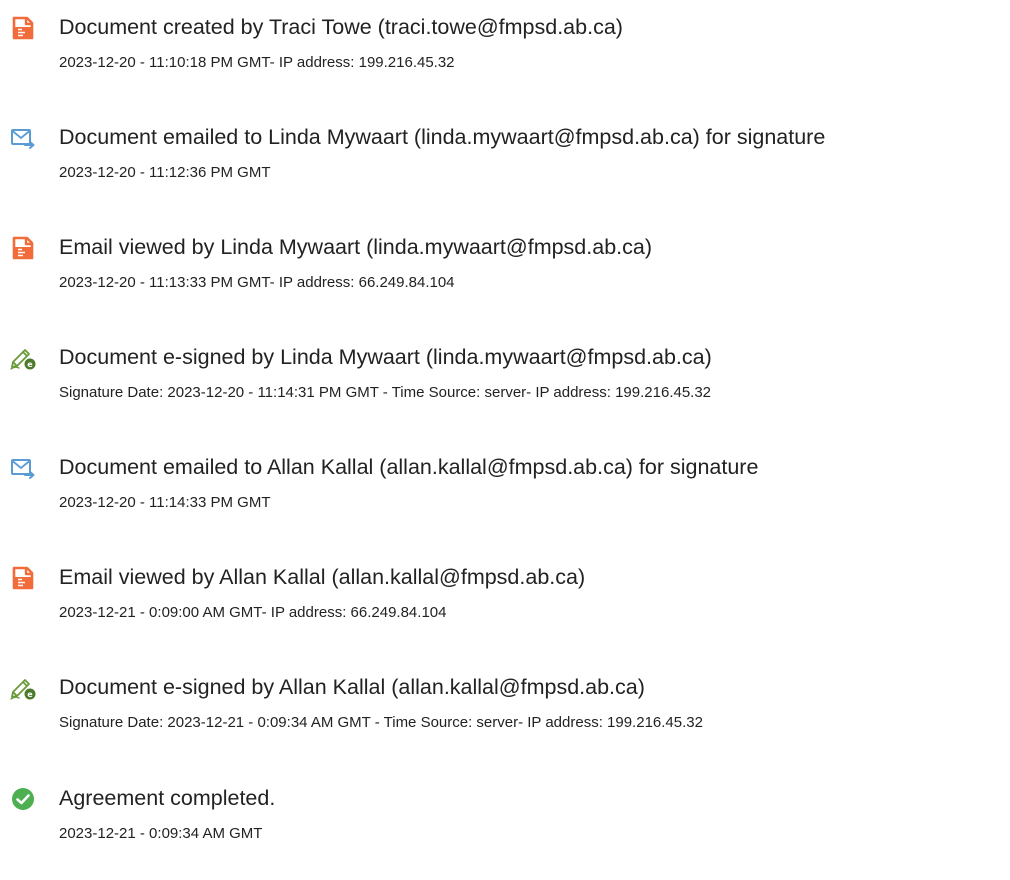 The image size is (1010, 880). I want to click on event-detail: 2023-12-21 - 0:09:34 AM GMT, so click(161, 833).